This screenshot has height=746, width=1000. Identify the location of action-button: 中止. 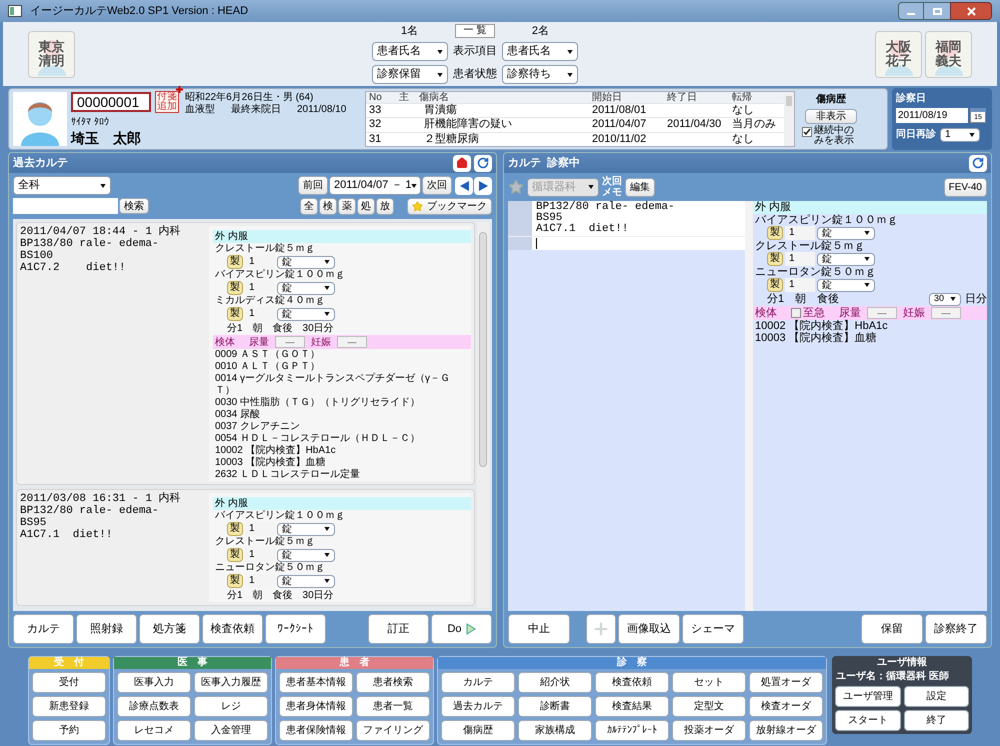
(539, 629).